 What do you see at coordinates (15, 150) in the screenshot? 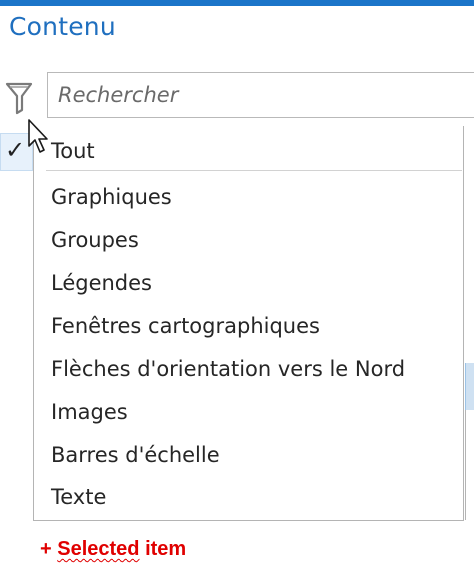
I see `checkmark-icon: ✓` at bounding box center [15, 150].